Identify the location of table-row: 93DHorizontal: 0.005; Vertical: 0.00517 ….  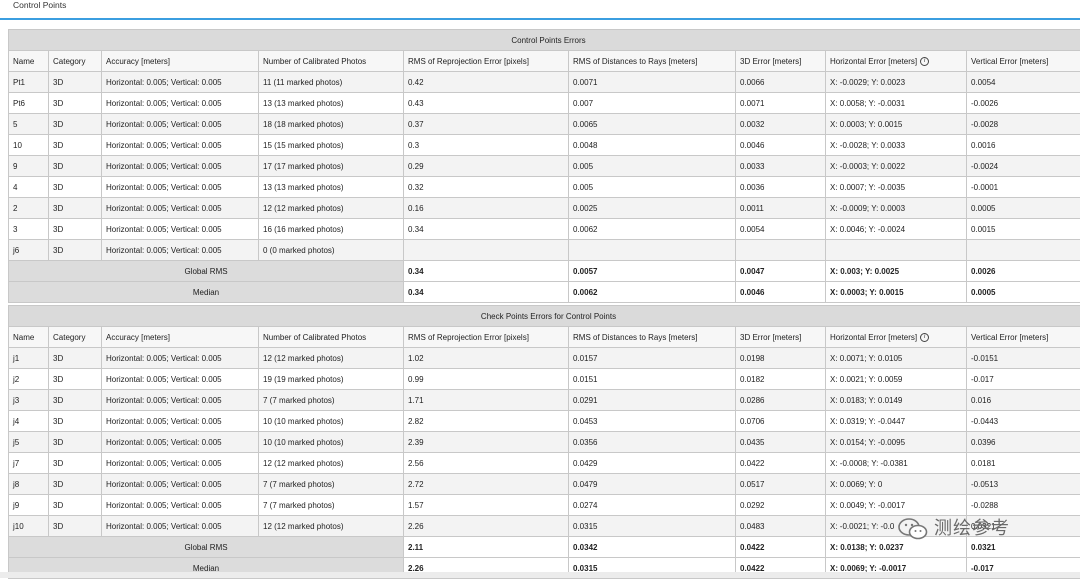
(544, 166).